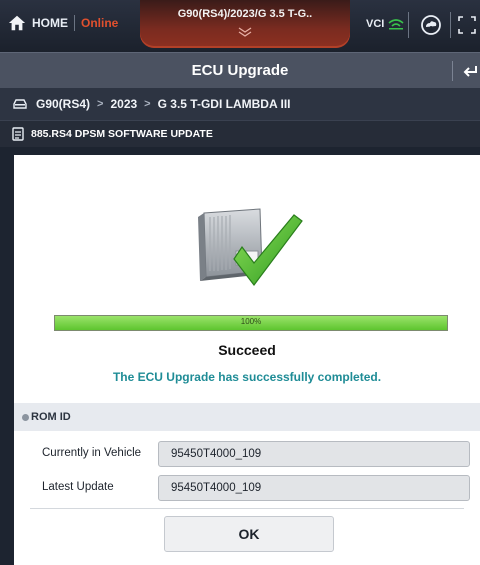 The image size is (480, 565). I want to click on progress-label: 100%, so click(251, 321).